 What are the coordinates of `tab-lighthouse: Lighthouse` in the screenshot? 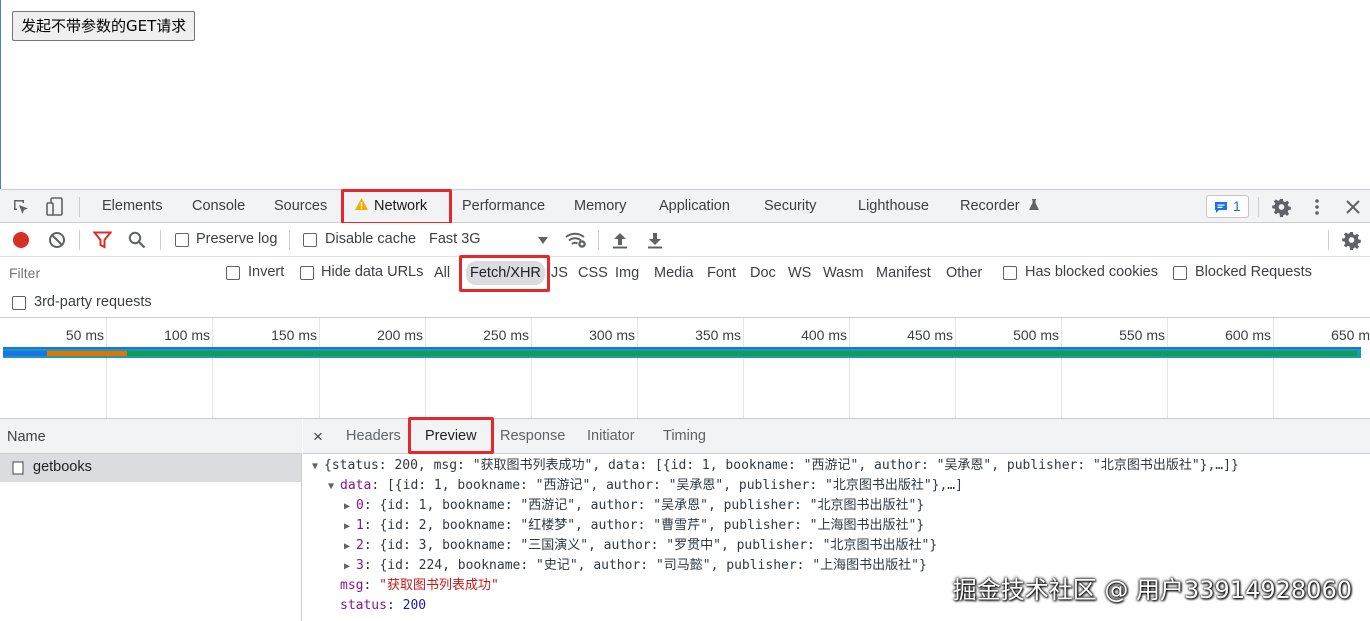 It's located at (893, 206).